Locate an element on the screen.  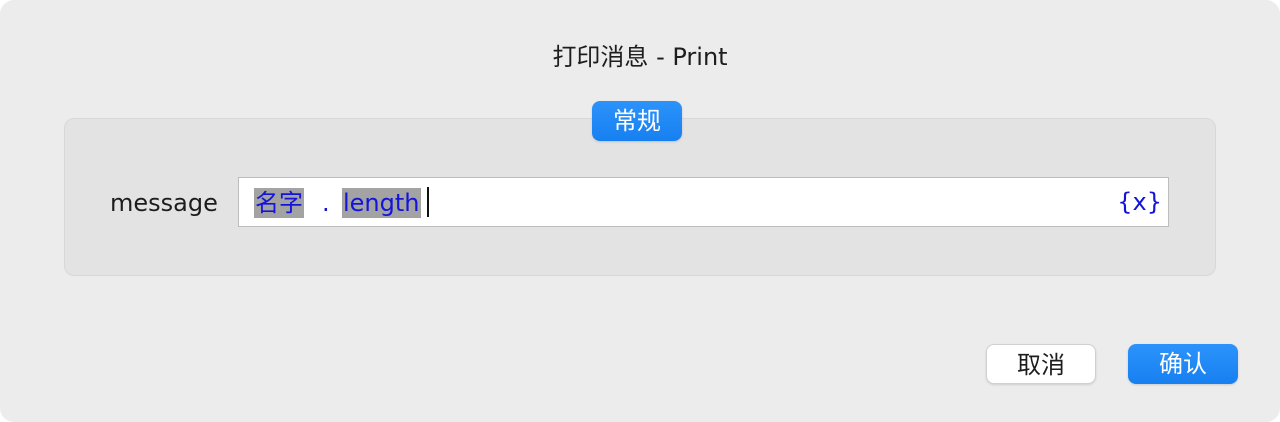
text-caret is located at coordinates (428, 202).